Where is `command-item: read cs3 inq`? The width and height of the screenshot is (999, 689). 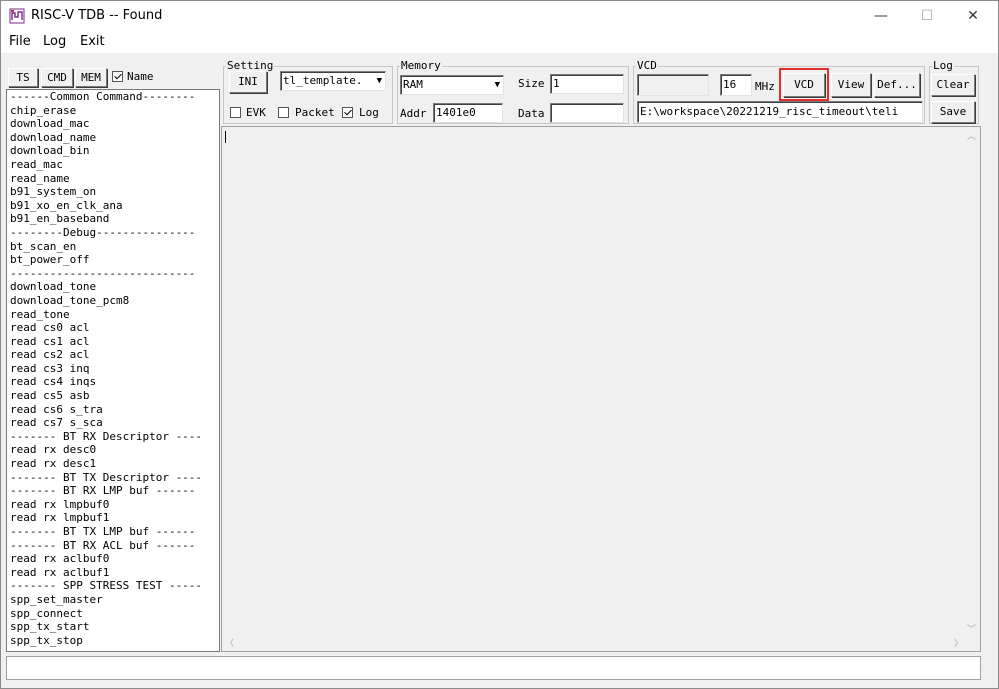
command-item: read cs3 inq is located at coordinates (113, 369).